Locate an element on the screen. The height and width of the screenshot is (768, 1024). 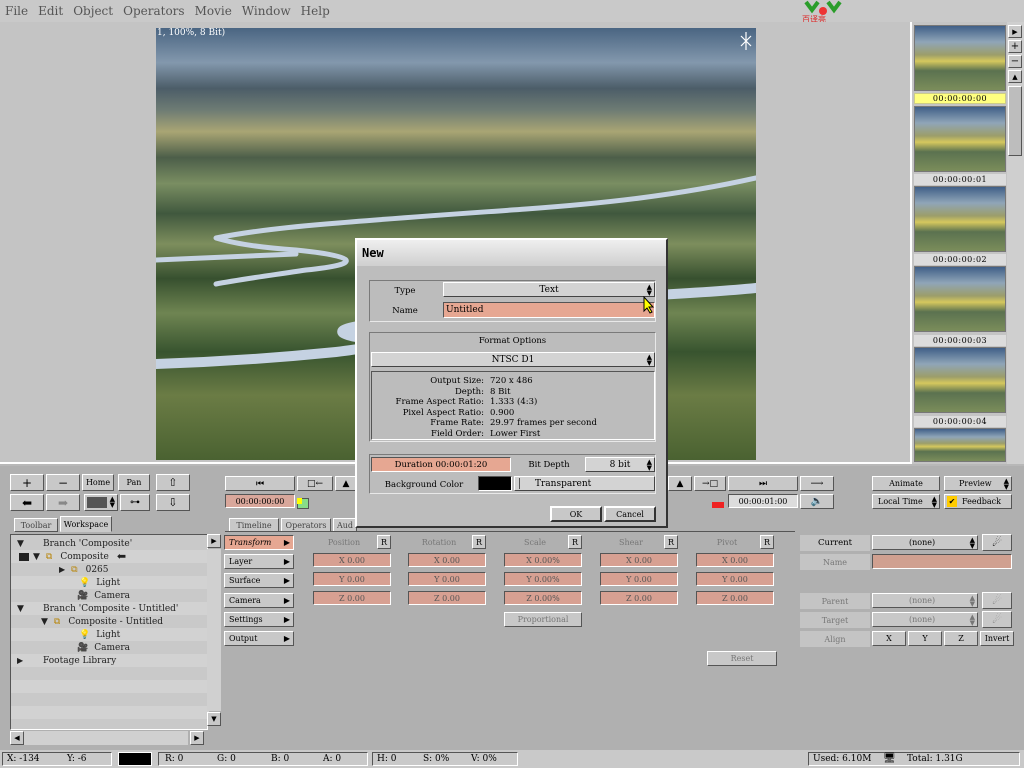
align-y-button: Y is located at coordinates (925, 638).